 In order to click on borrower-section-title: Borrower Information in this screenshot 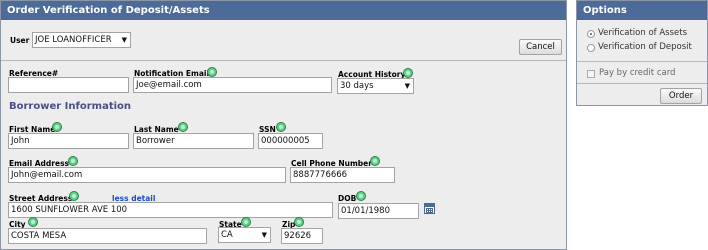, I will do `click(70, 106)`.